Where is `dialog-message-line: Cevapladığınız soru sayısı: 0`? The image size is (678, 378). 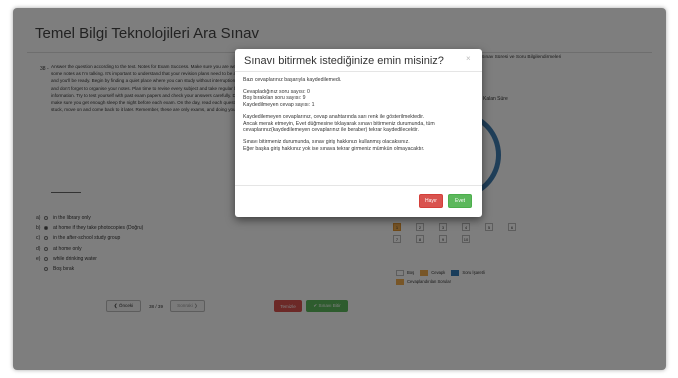 dialog-message-line: Cevapladığınız soru sayısı: 0 is located at coordinates (276, 91).